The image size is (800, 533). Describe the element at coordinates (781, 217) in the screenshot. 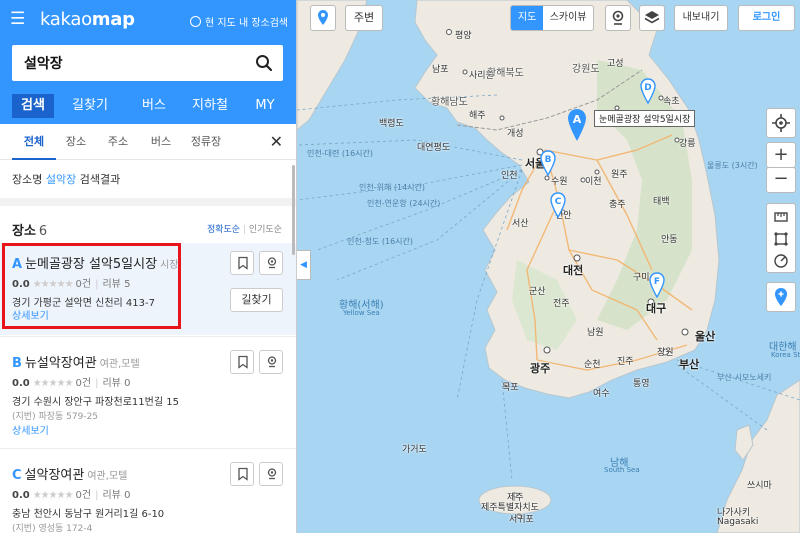

I see `distance-tool-button` at that location.